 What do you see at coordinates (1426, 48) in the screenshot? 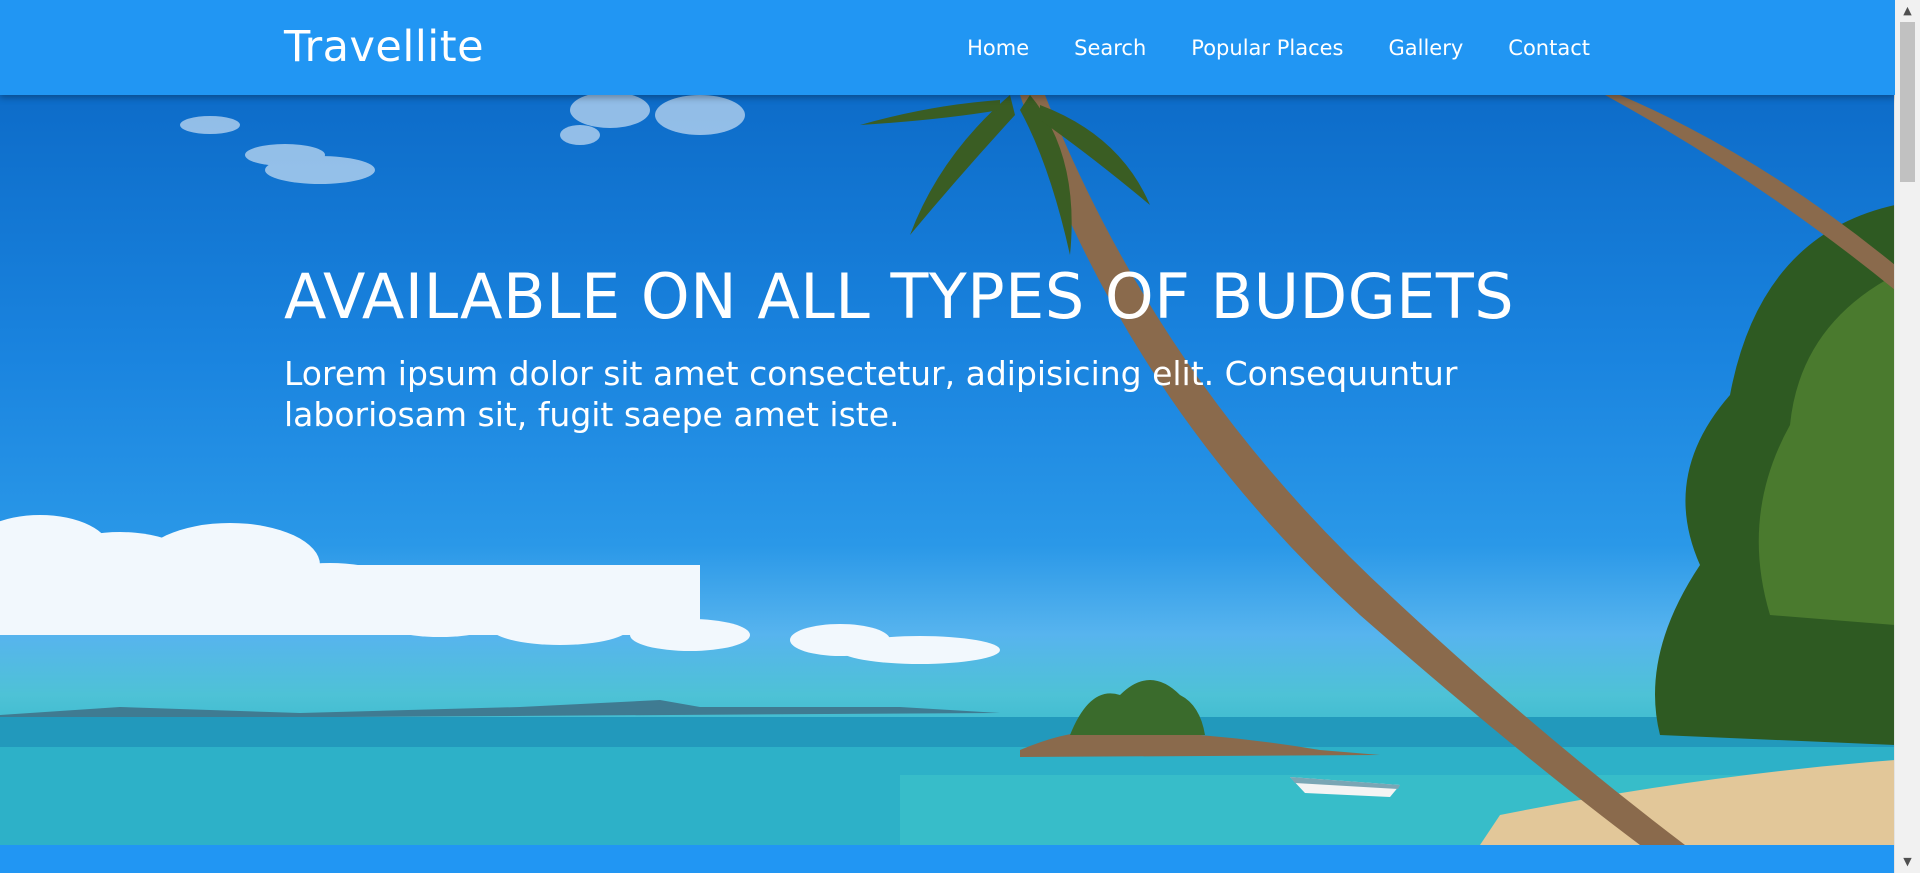
I see `nav-link-gallery: Gallery` at bounding box center [1426, 48].